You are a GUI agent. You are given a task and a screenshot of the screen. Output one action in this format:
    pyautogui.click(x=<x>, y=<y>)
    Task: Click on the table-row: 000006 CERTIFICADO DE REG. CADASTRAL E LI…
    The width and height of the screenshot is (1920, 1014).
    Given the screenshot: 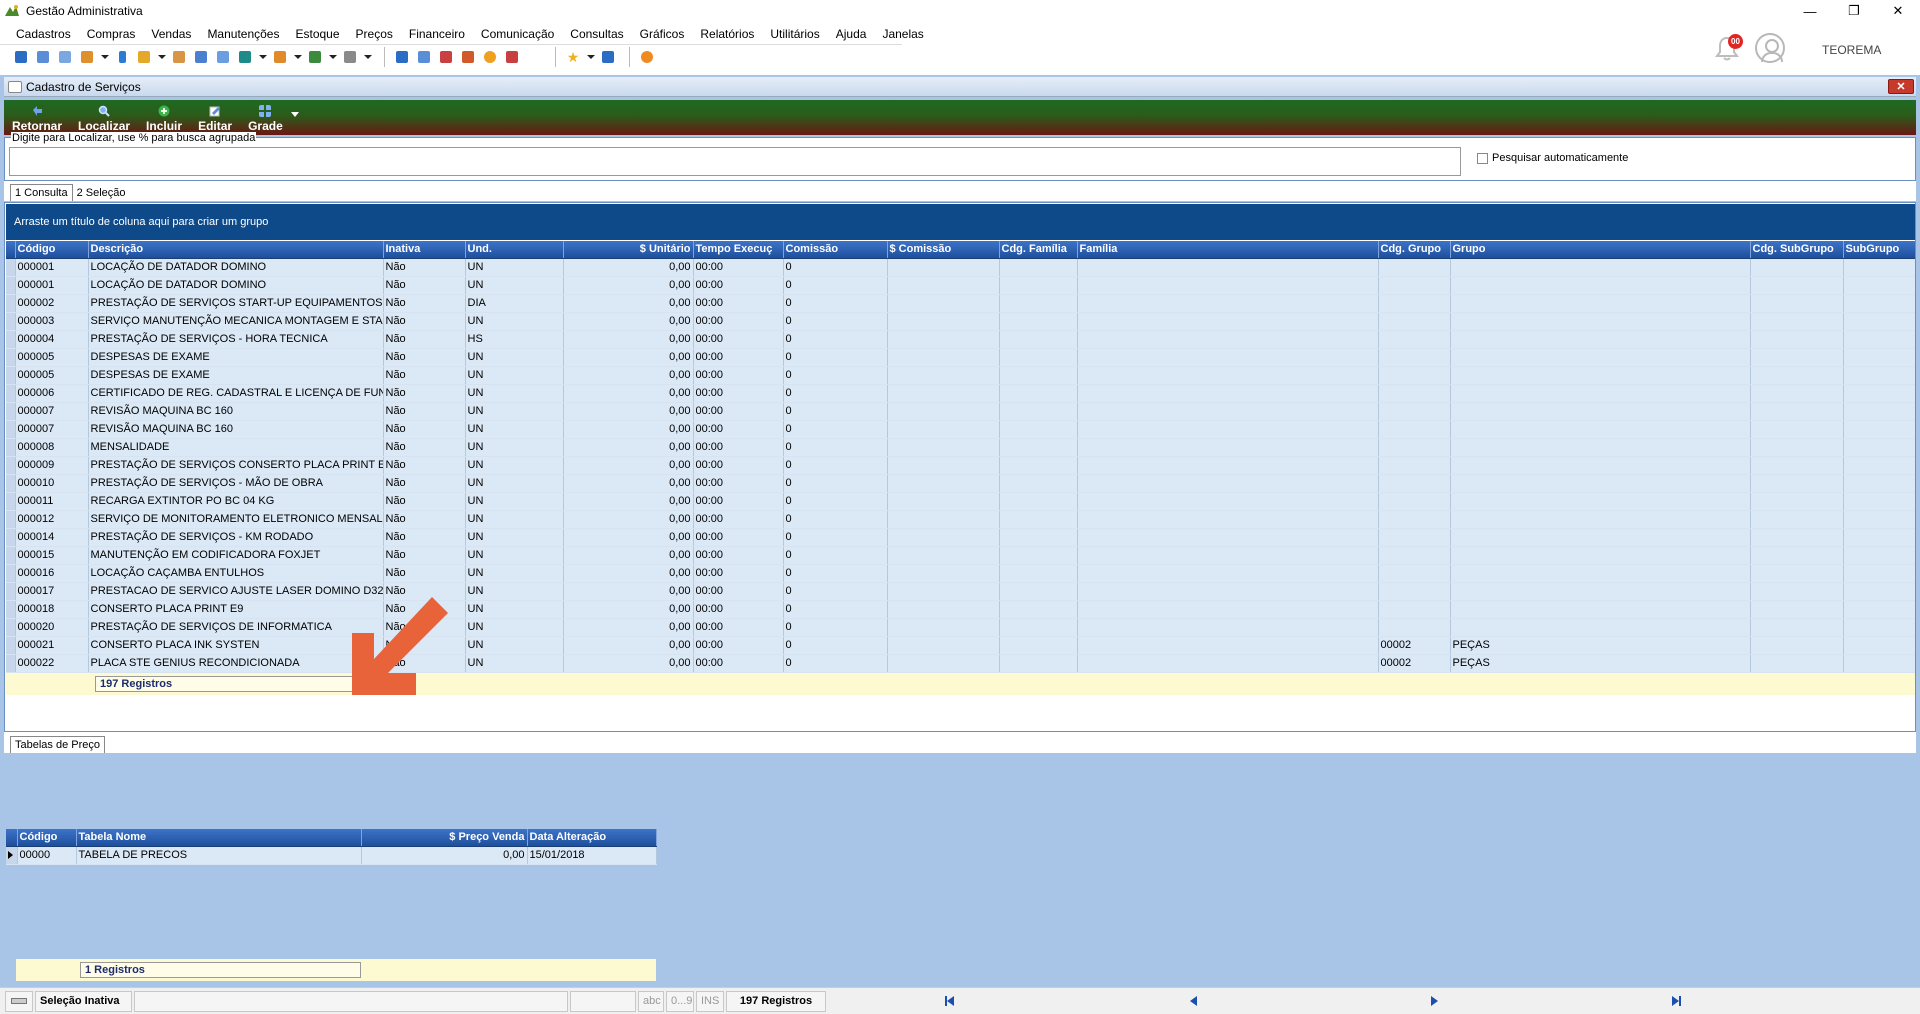 What is the action you would take?
    pyautogui.click(x=960, y=393)
    